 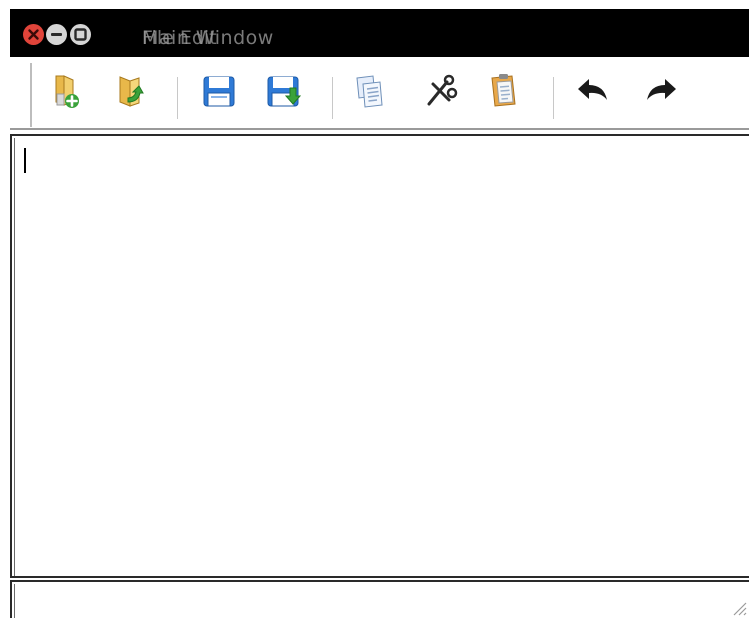 I want to click on status-bar, so click(x=379, y=599).